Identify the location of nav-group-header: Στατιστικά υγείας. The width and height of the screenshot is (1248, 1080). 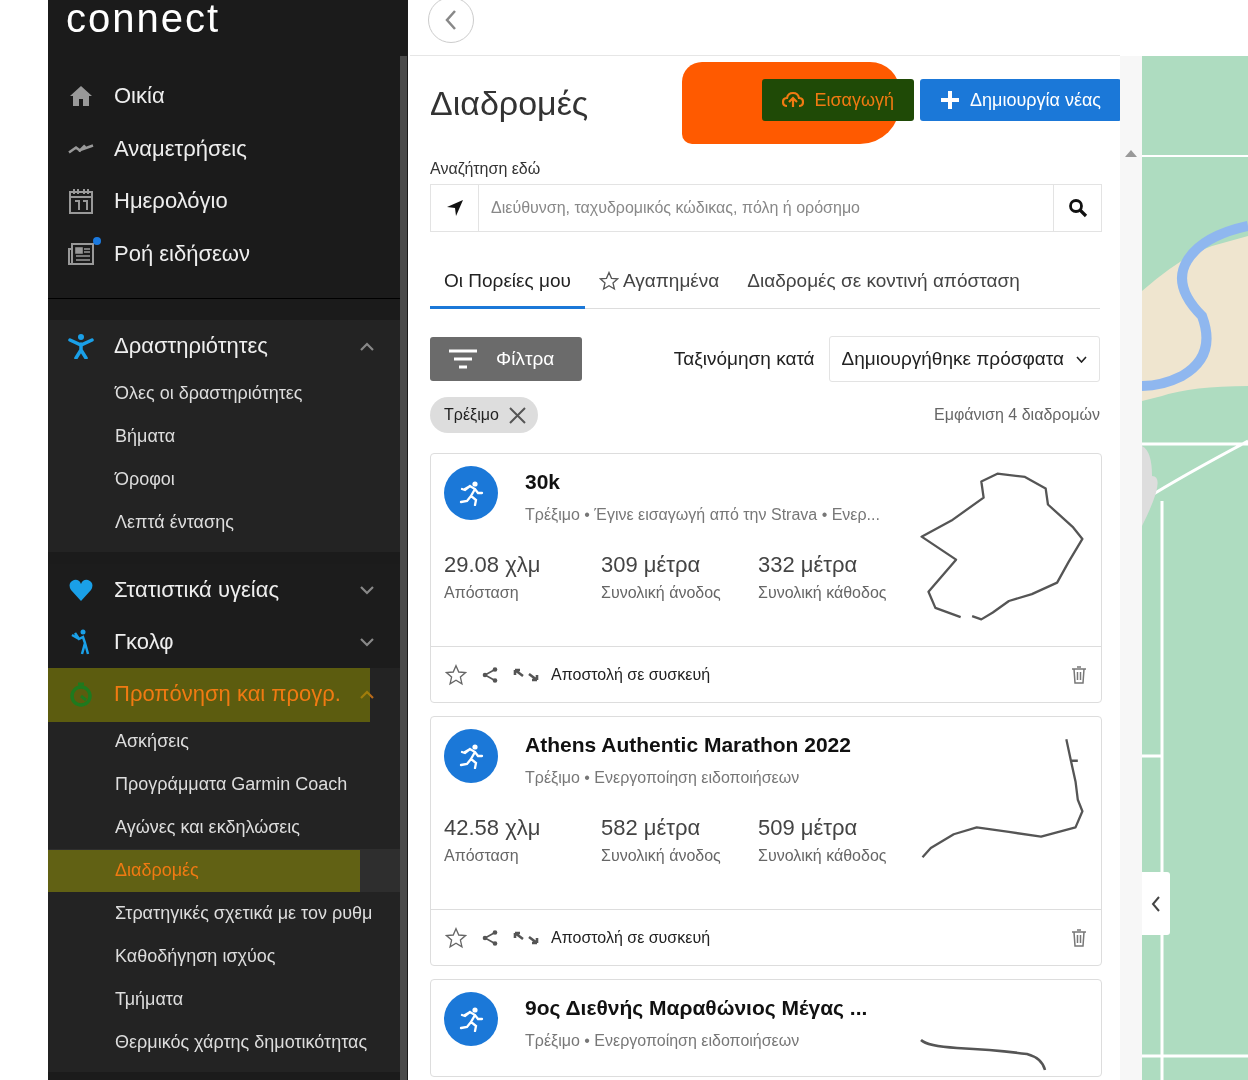
(224, 590).